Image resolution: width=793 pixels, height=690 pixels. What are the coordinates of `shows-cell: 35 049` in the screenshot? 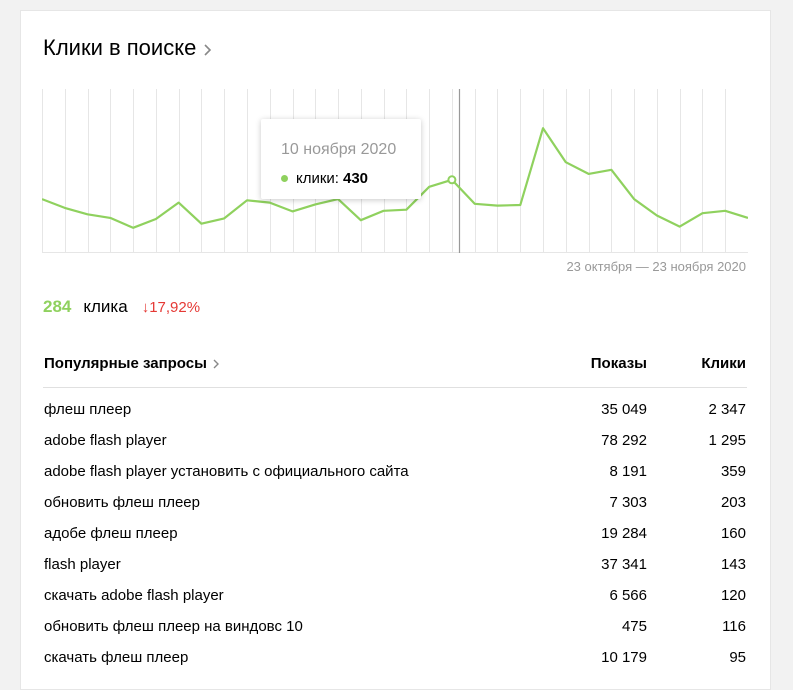 It's located at (624, 409).